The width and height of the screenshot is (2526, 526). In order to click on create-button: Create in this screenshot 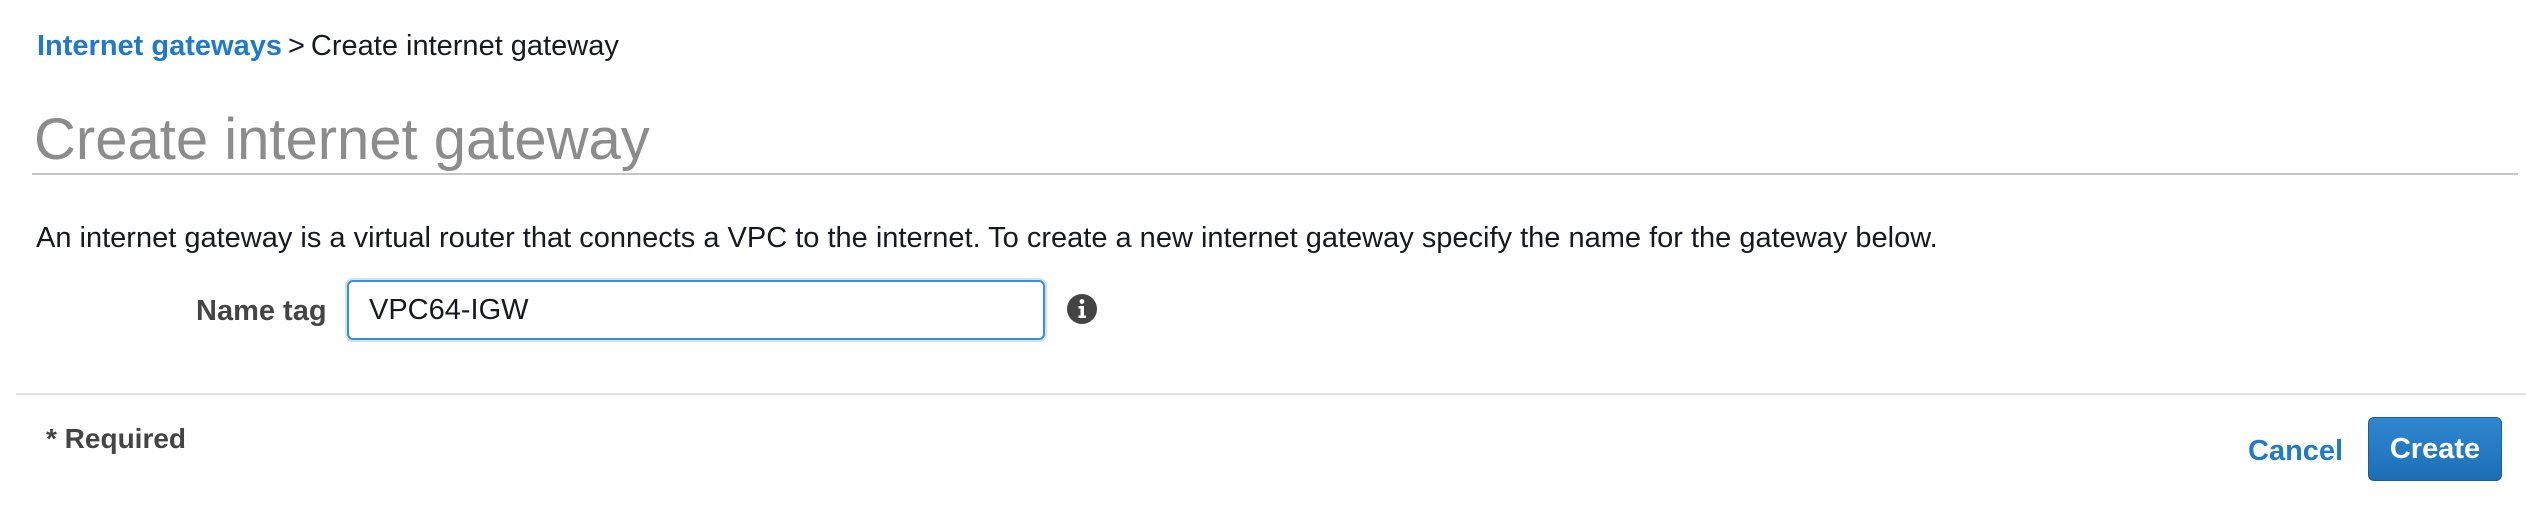, I will do `click(2435, 449)`.